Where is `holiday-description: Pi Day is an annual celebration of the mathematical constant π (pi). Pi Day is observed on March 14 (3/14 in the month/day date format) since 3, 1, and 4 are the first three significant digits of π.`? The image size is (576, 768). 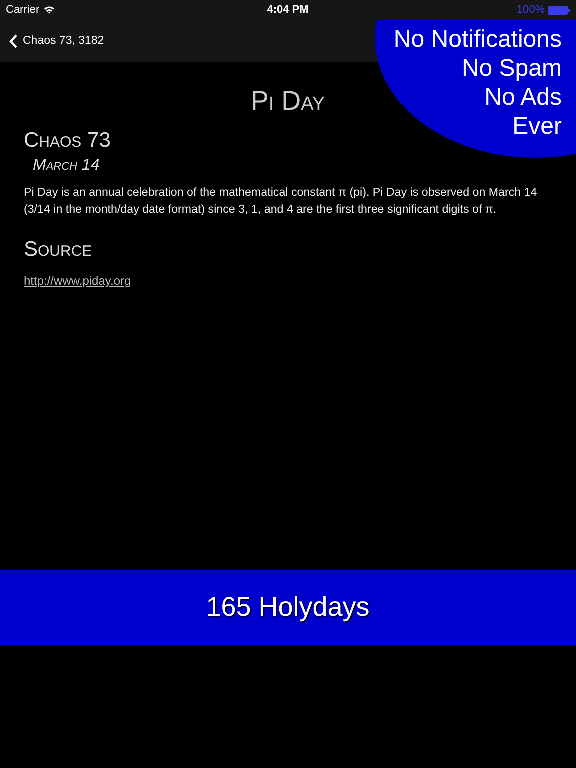
holiday-description: Pi Day is an annual celebration of the mathematical constant π (pi). Pi Day is observed on March 14 (3/14 in the month/day date format) since 3, 1, and 4 are the first three significant digits of π. is located at coordinates (281, 201).